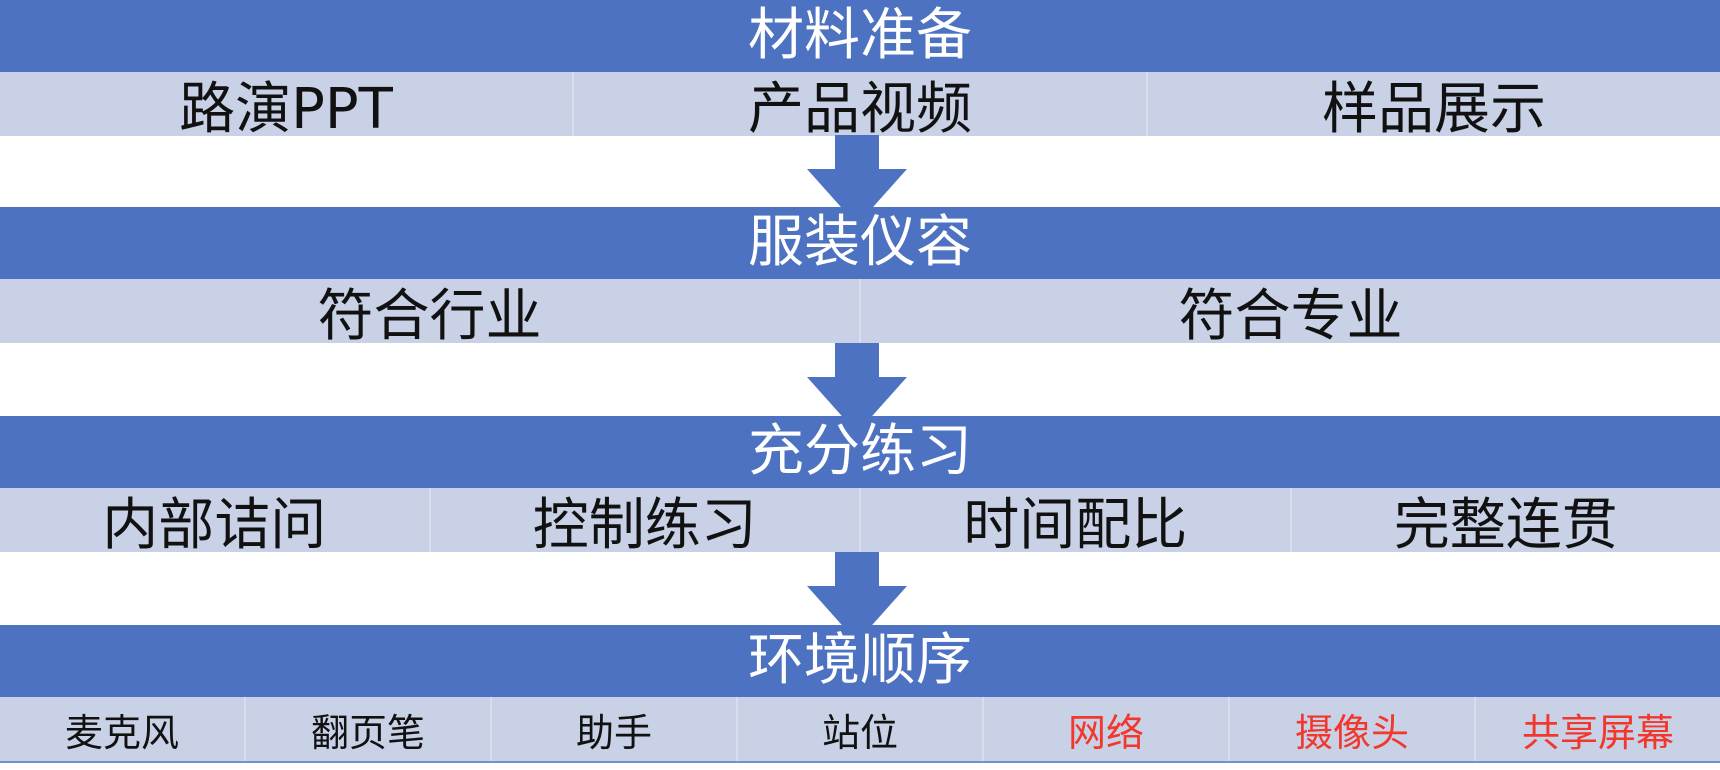 Image resolution: width=1720 pixels, height=770 pixels. I want to click on stage-1-item: 产品视频, so click(861, 107).